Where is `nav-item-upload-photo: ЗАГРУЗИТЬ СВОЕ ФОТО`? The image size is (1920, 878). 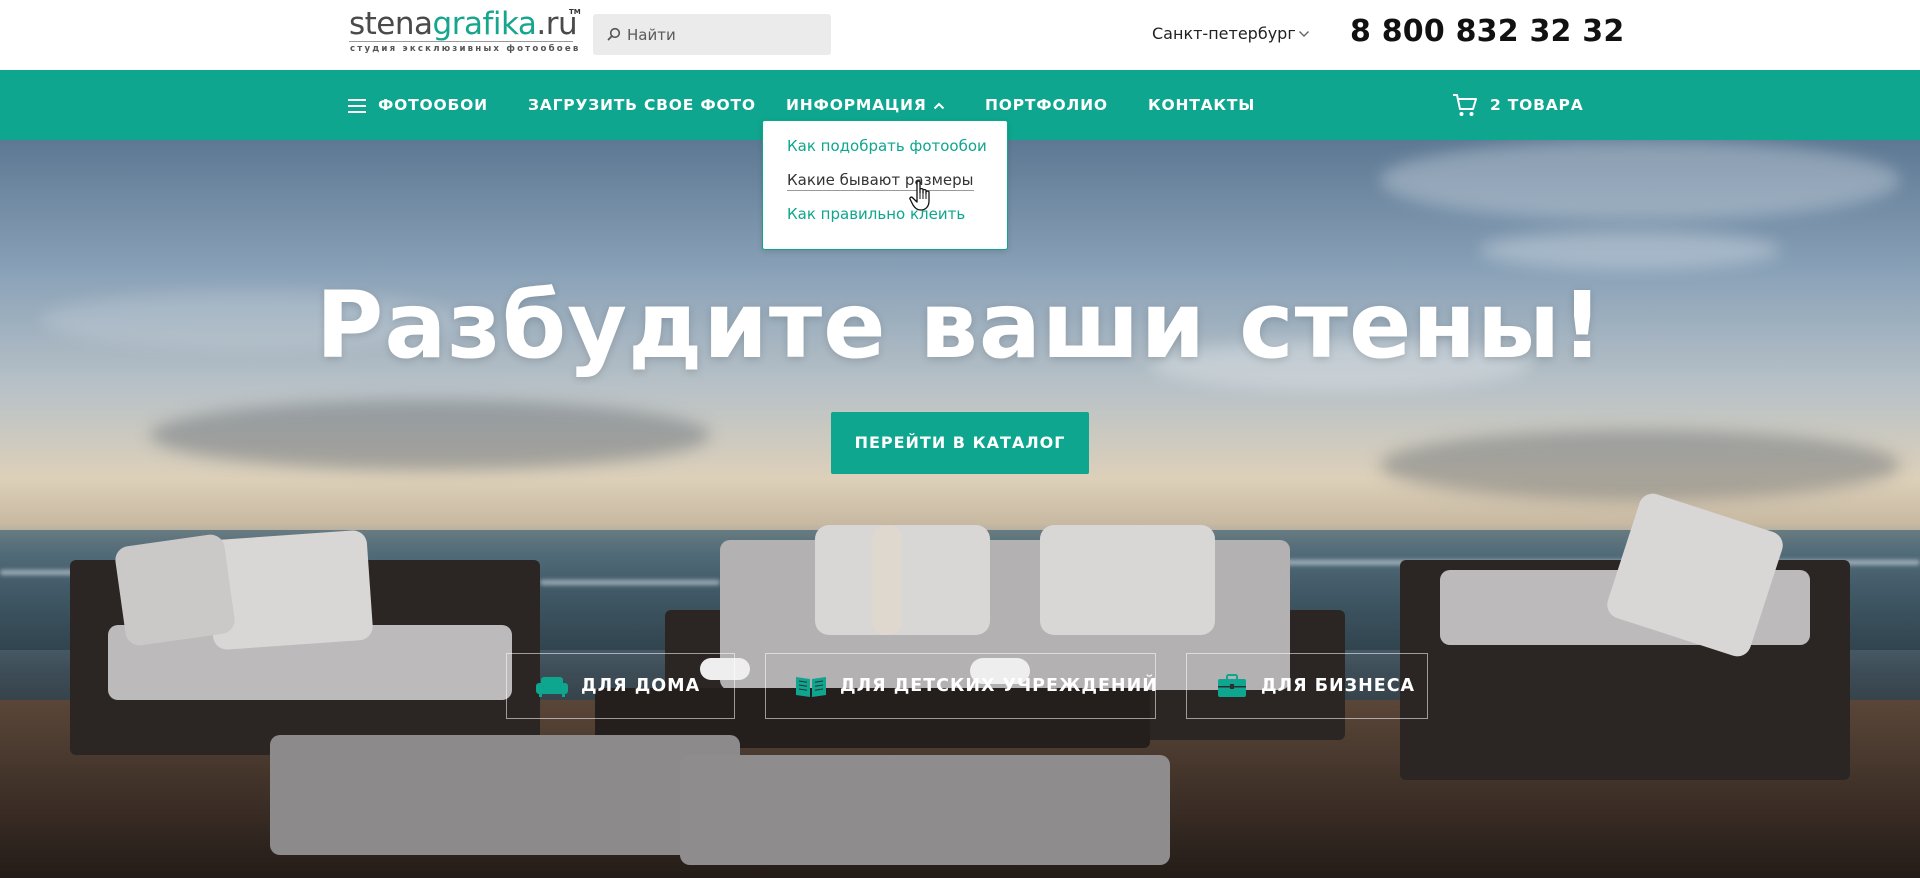 nav-item-upload-photo: ЗАГРУЗИТЬ СВОЕ ФОТО is located at coordinates (642, 105).